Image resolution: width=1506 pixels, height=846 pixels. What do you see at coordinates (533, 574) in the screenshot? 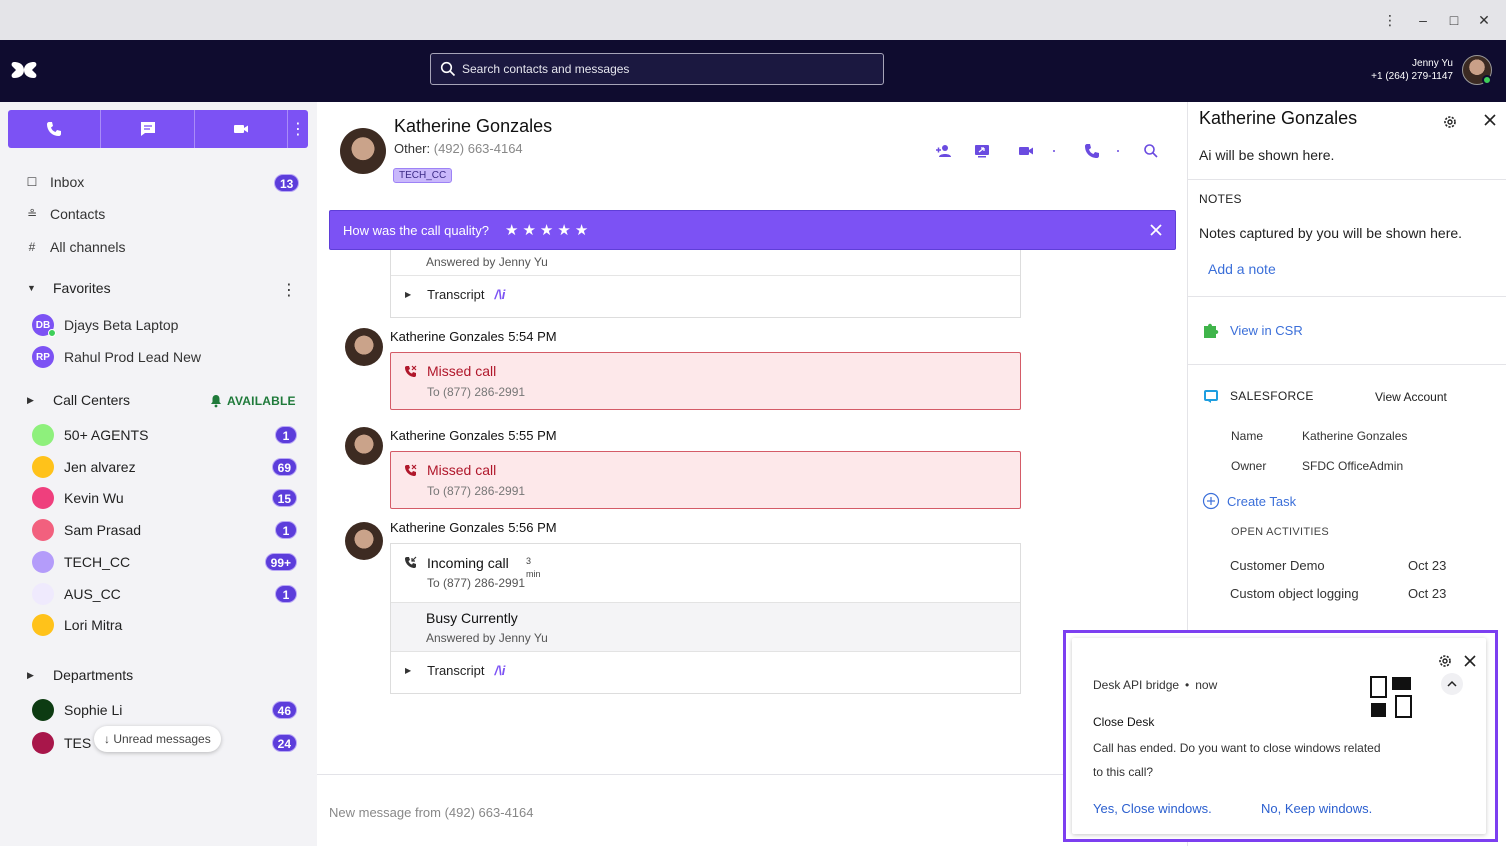
I see `call-duration-unit: min` at bounding box center [533, 574].